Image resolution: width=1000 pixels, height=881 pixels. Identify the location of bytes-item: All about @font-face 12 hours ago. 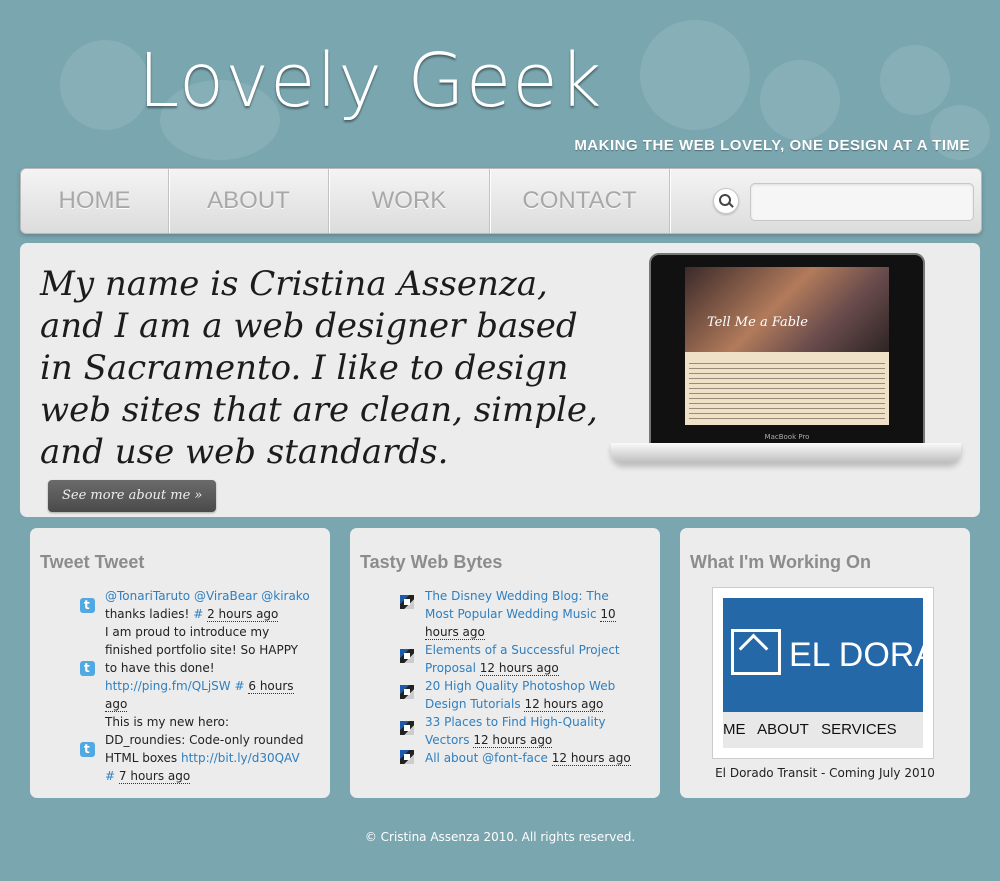
(516, 758).